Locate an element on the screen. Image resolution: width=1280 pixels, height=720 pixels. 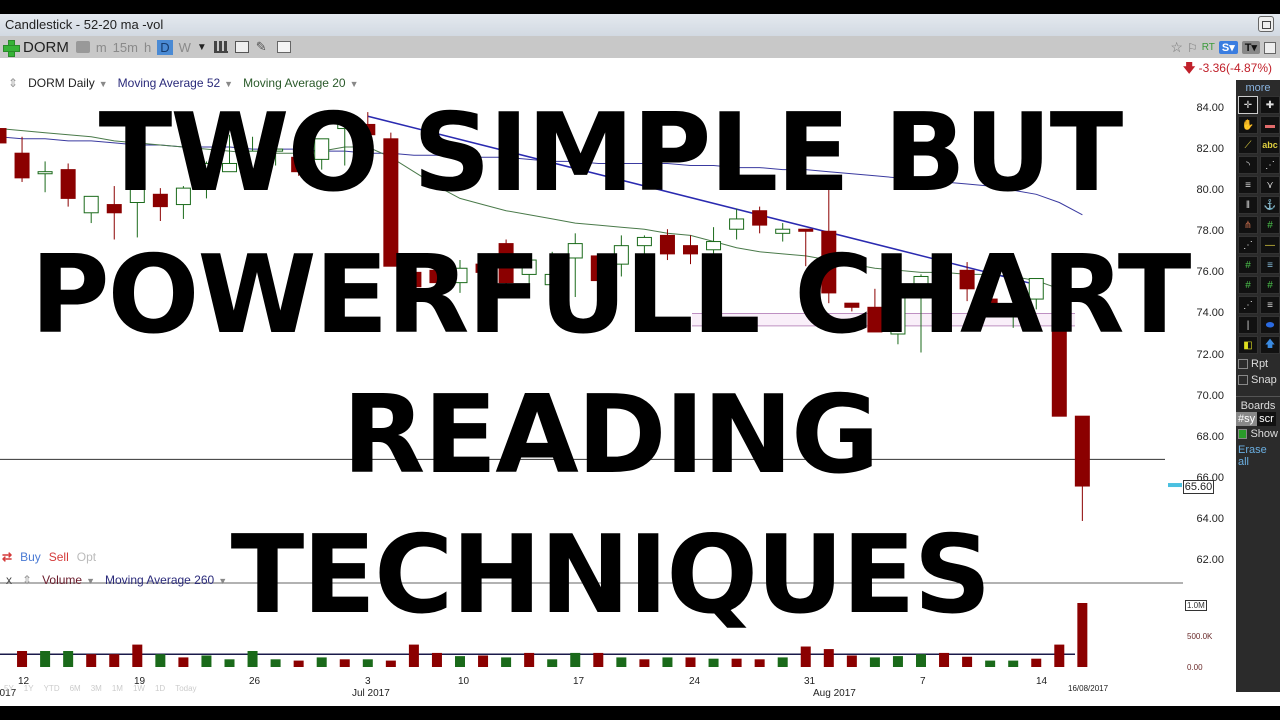
date-axis-label: 3 is located at coordinates (368, 681).